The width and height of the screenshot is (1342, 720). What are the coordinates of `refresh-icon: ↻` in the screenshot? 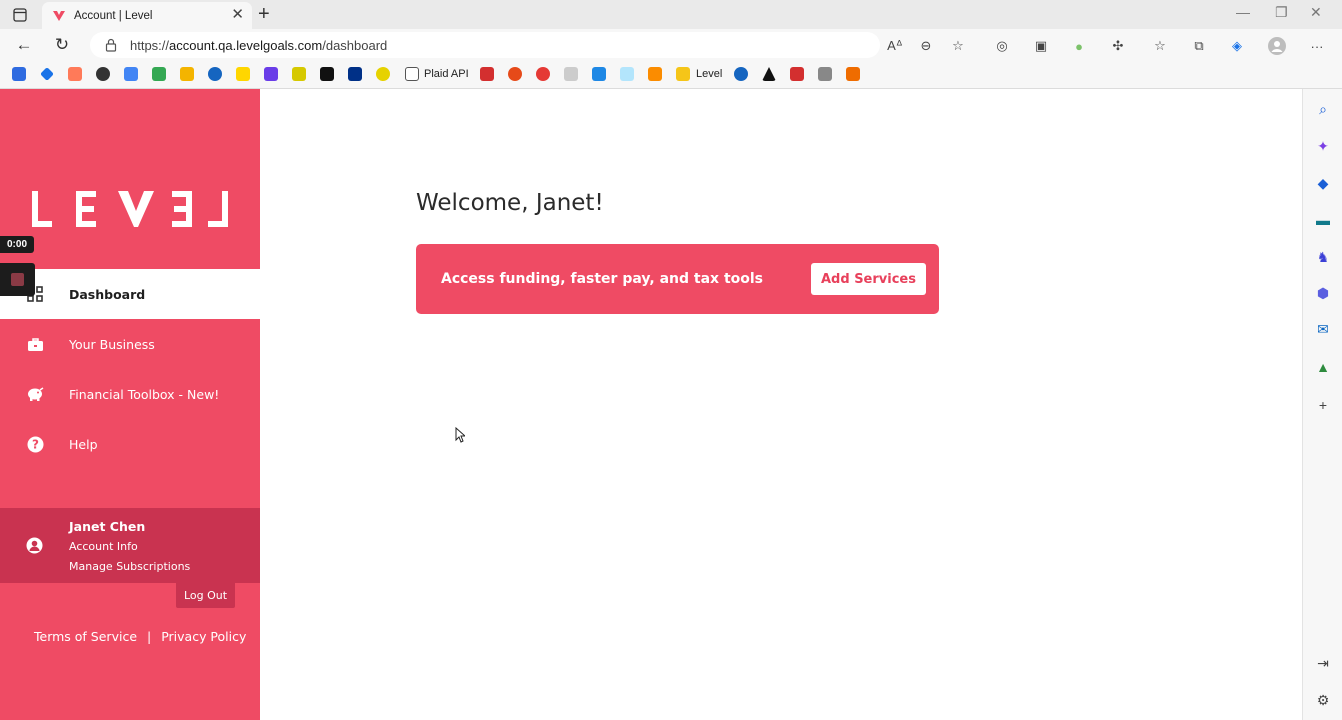 It's located at (62, 45).